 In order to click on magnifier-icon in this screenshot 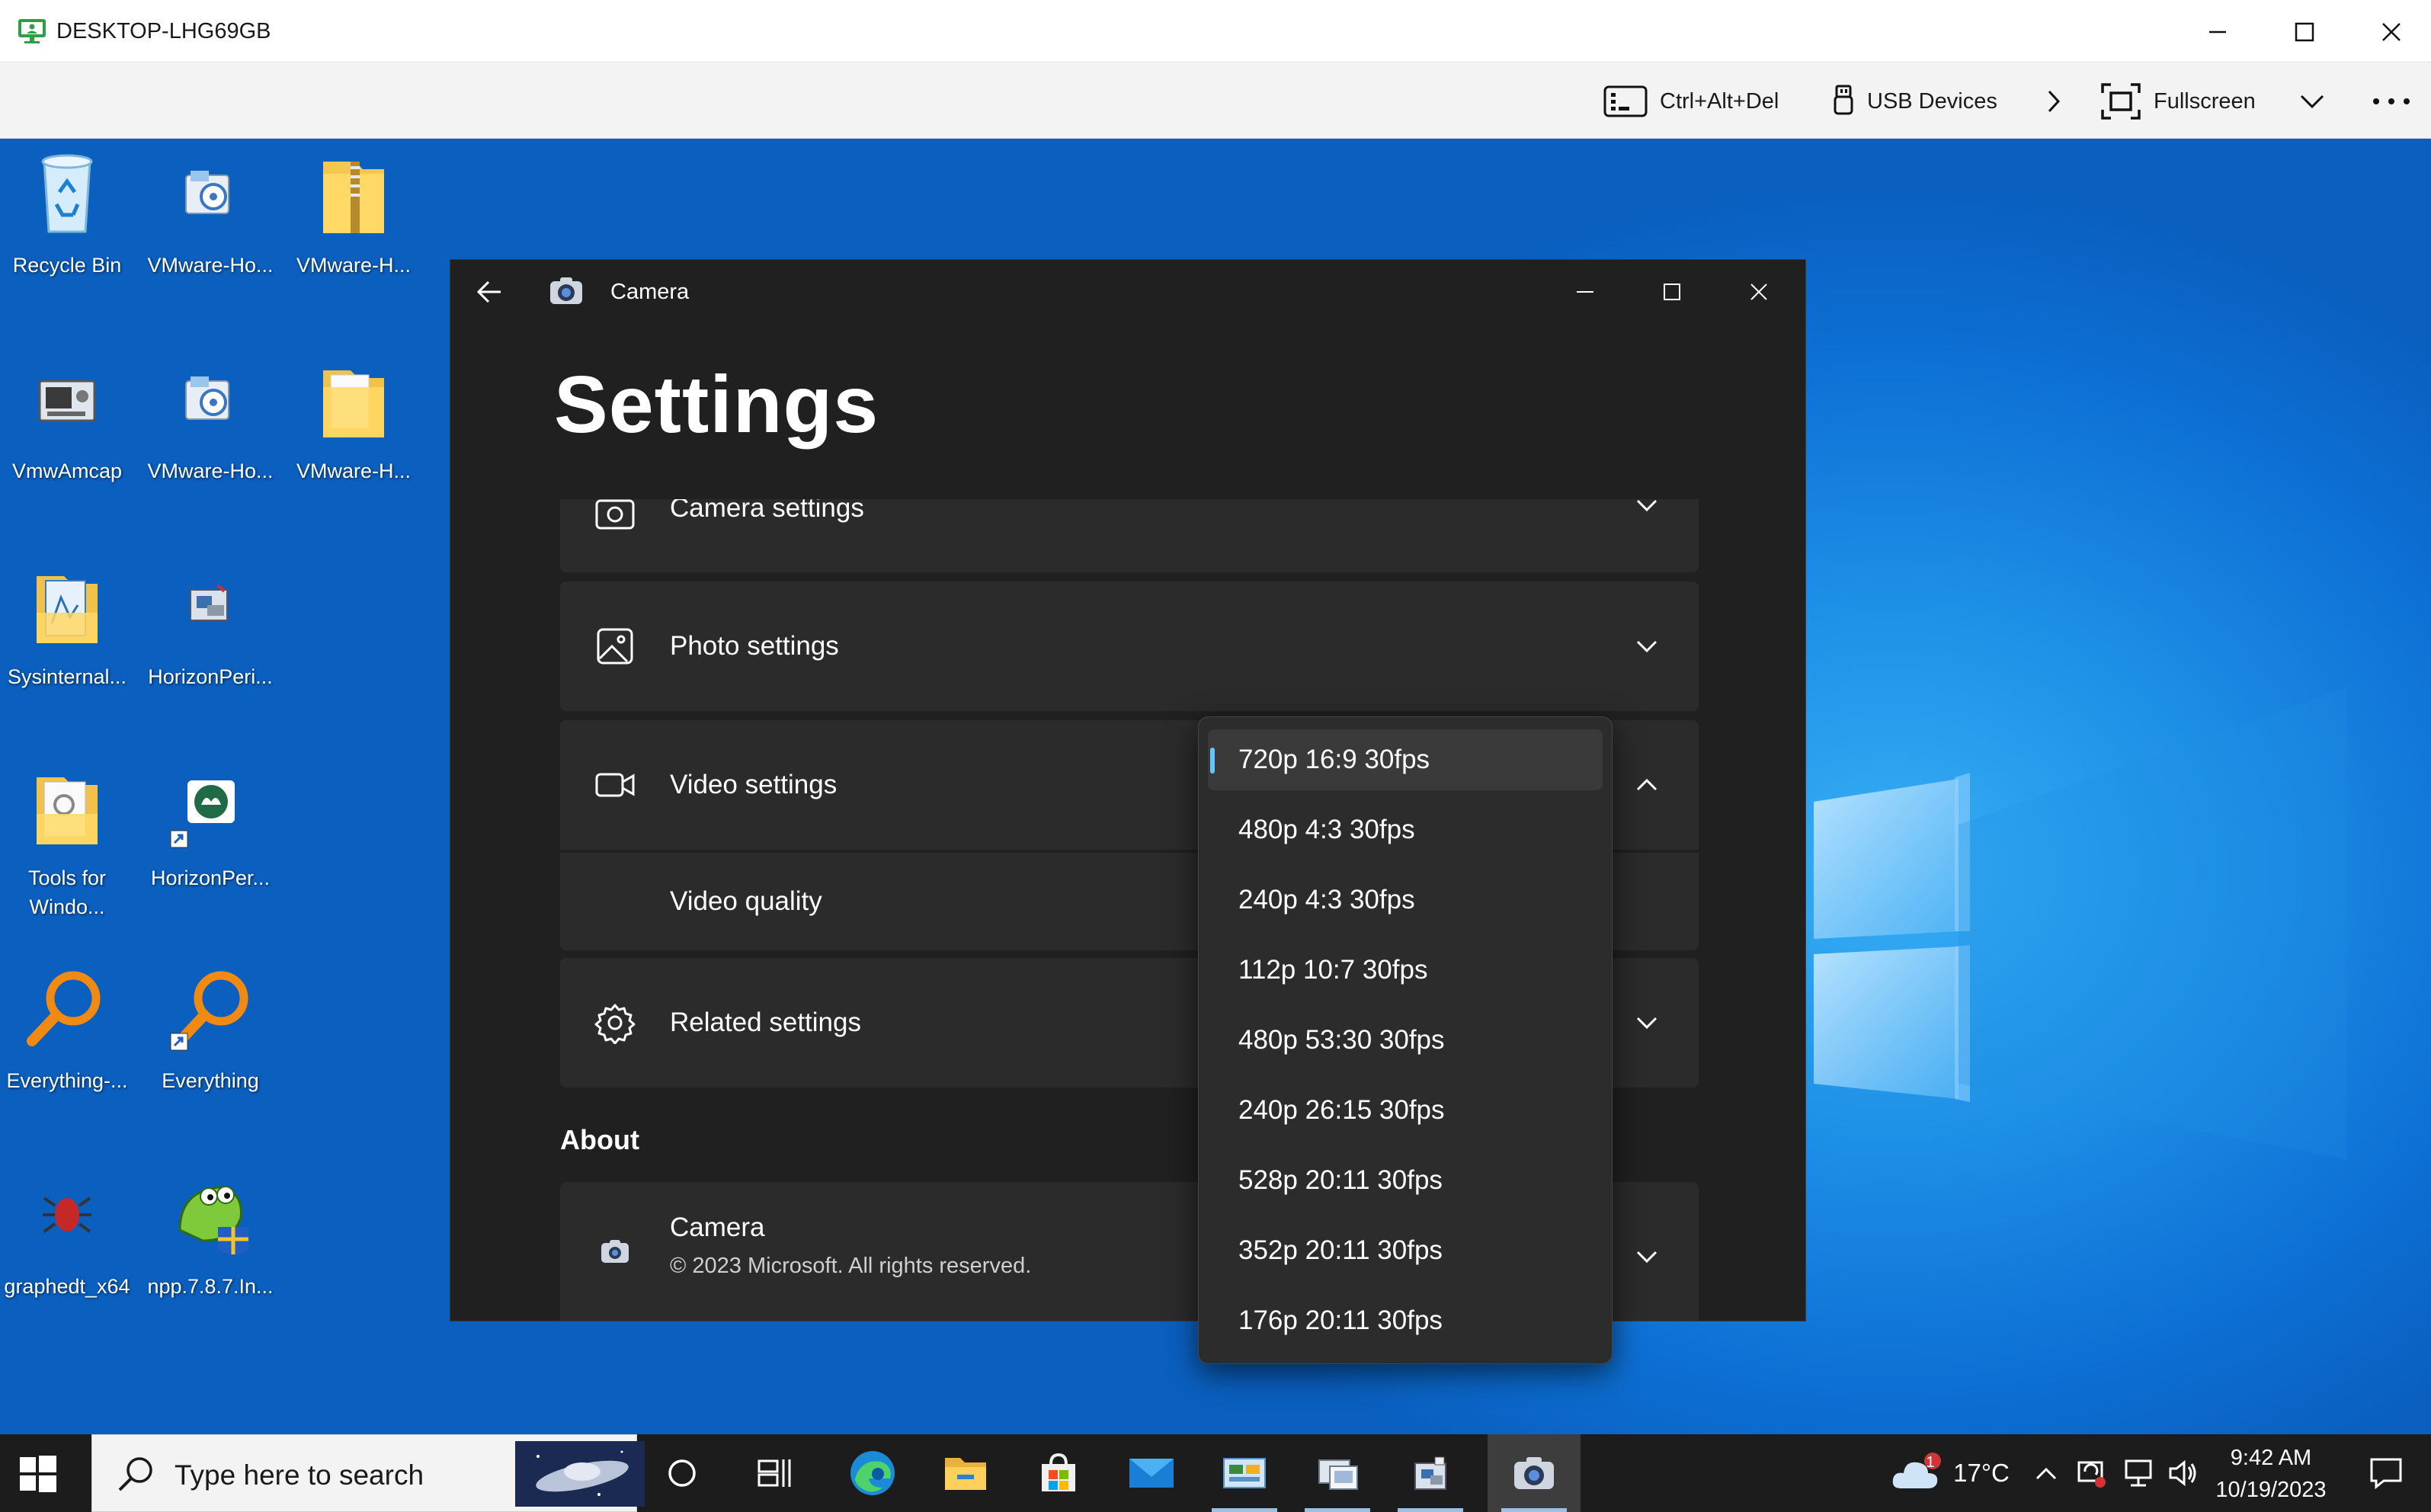, I will do `click(64, 1008)`.